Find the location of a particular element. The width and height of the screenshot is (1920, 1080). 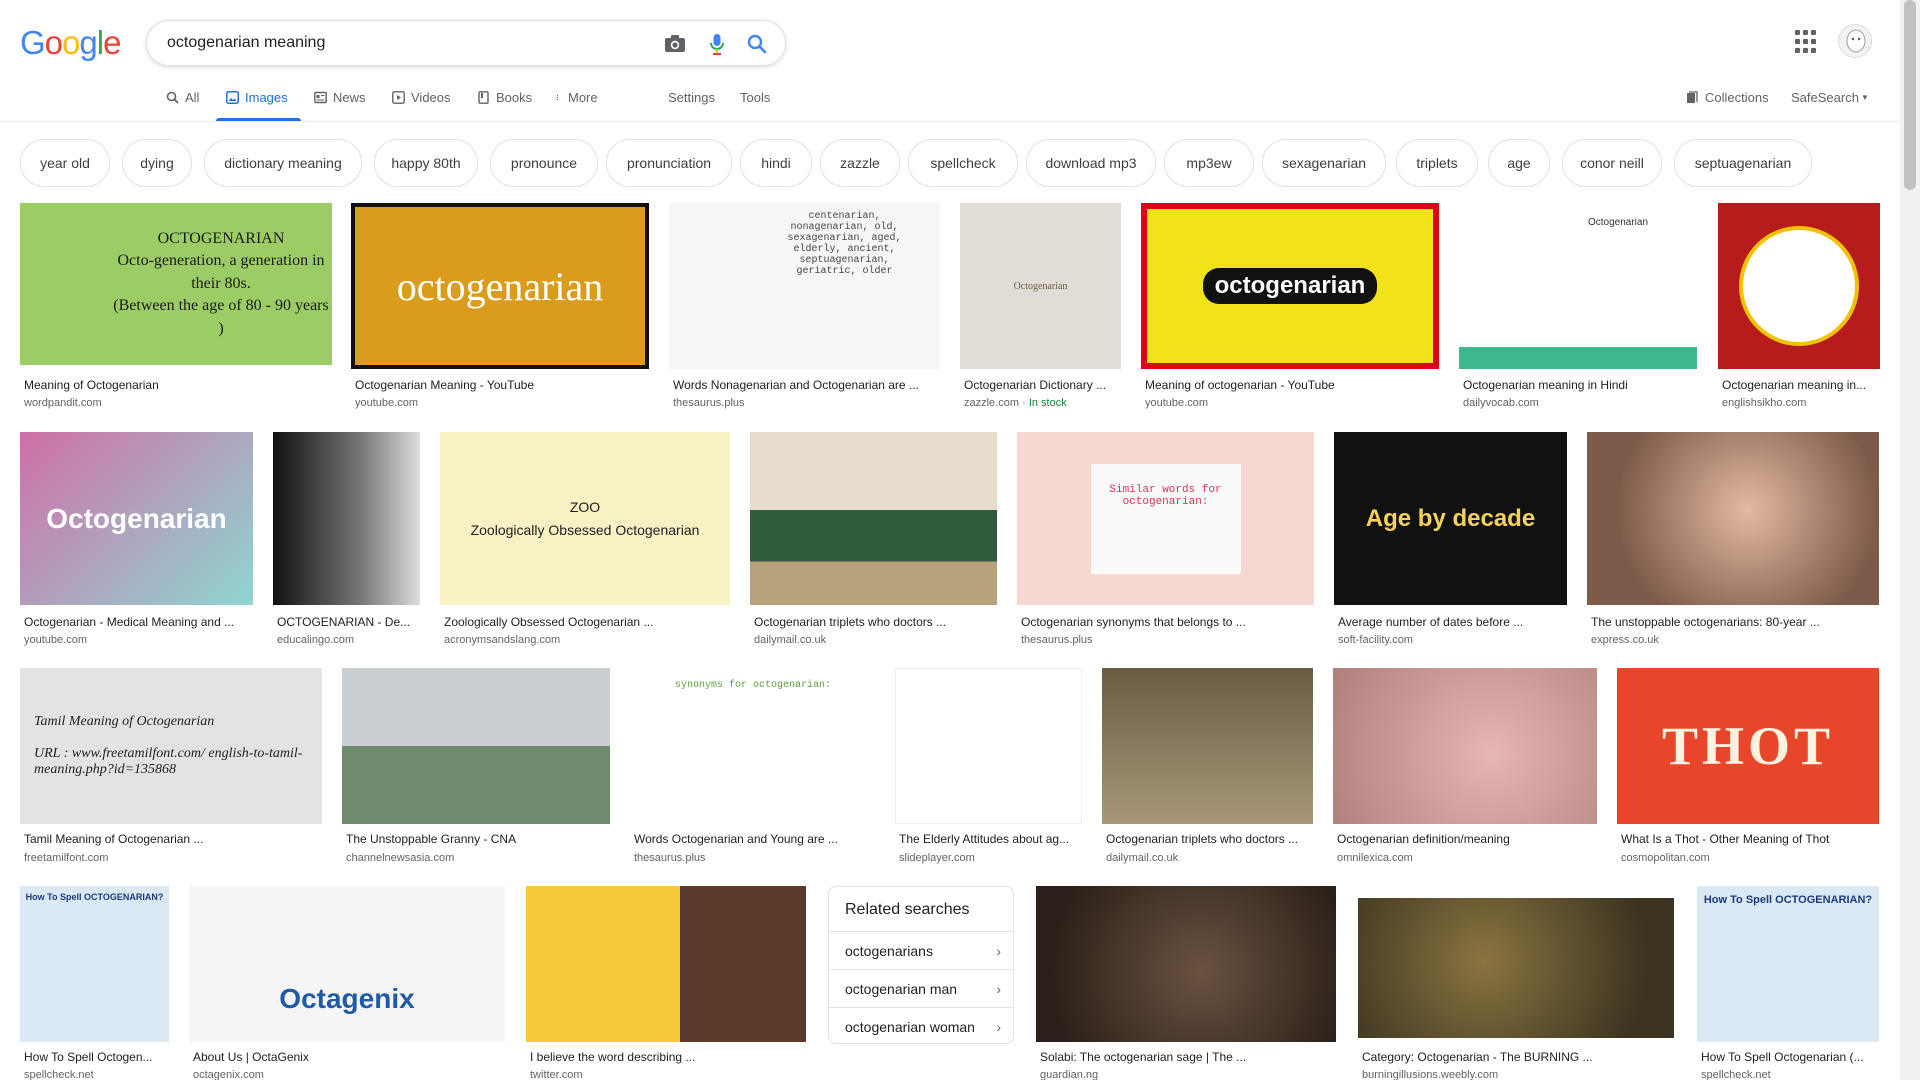

result-source: englishsikho.com is located at coordinates (1764, 403).